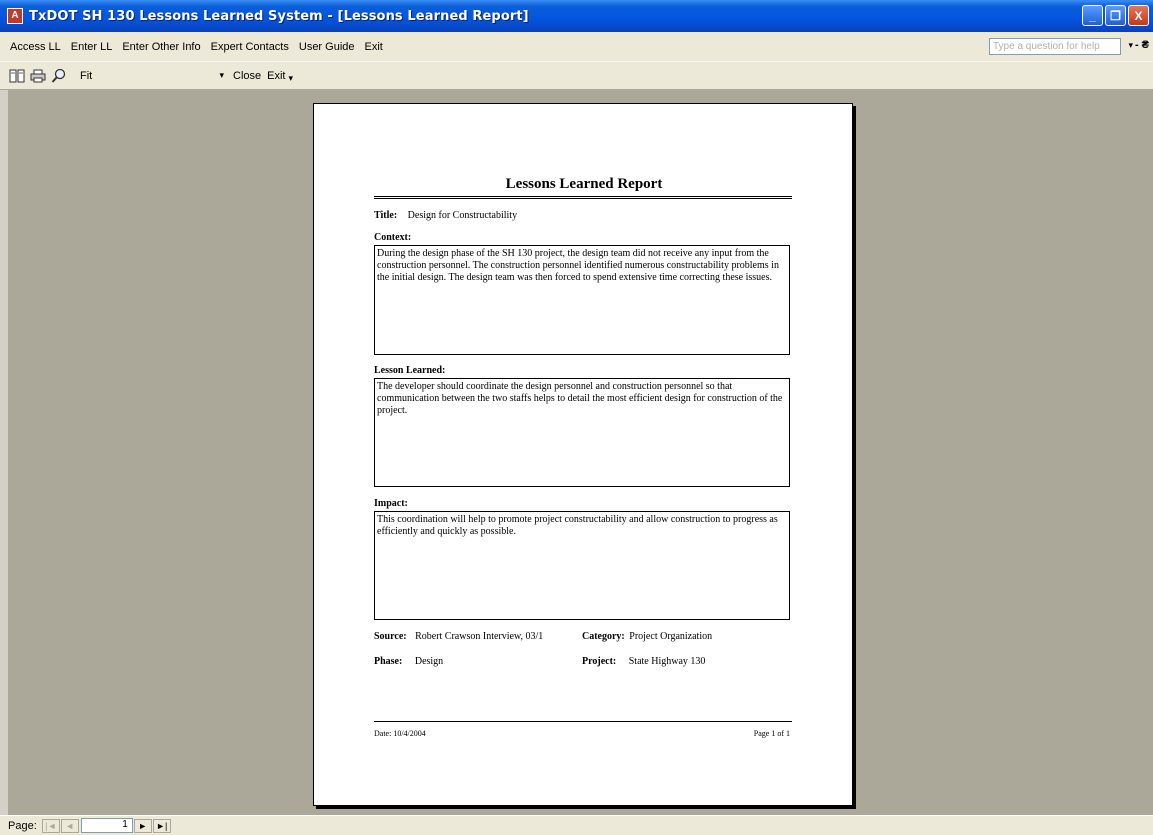  I want to click on zoom-select: Fit ▾, so click(152, 75).